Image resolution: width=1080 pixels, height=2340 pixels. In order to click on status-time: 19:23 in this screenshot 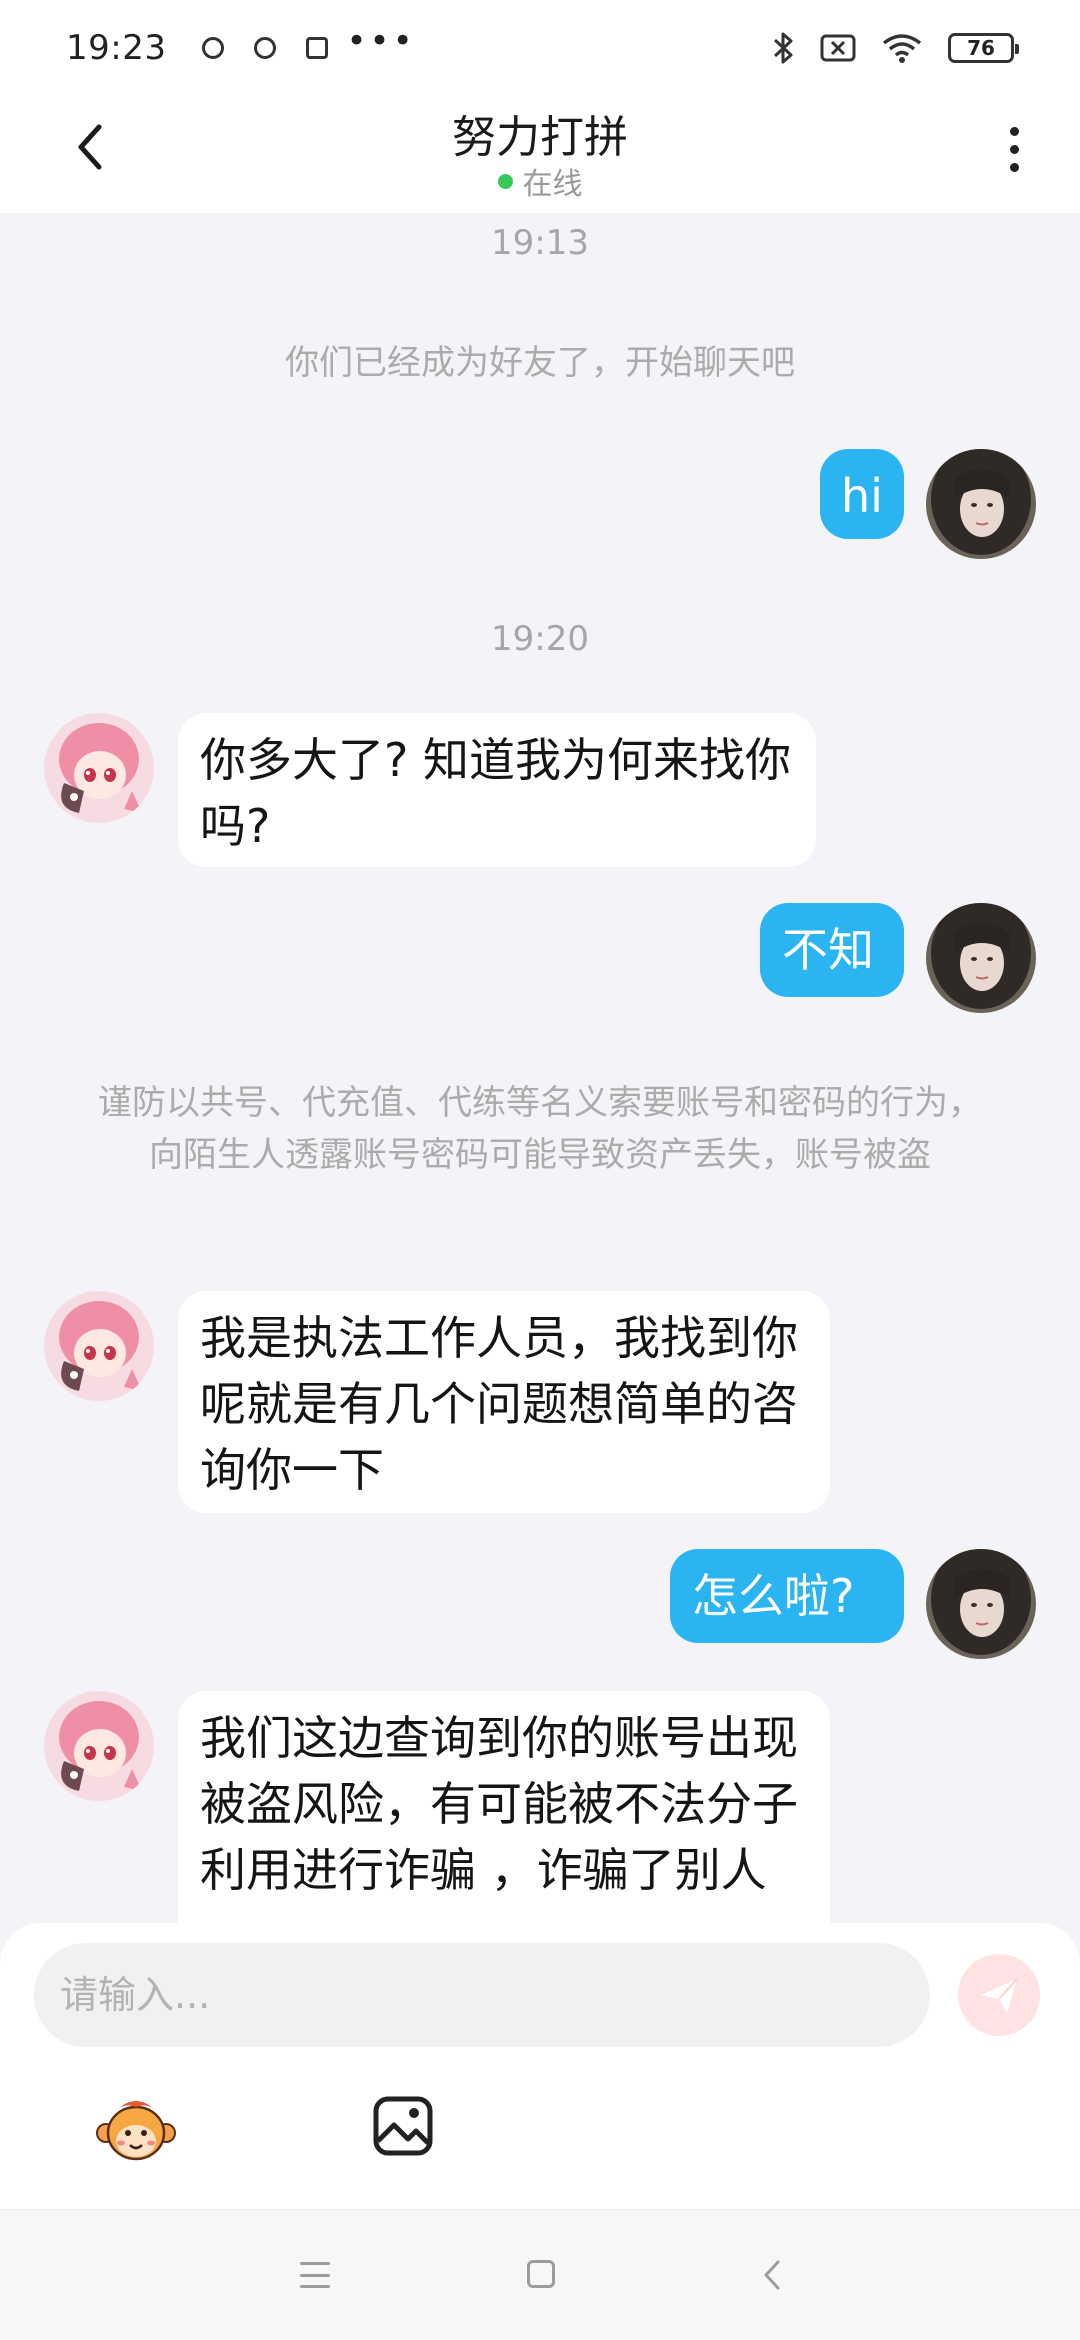, I will do `click(116, 47)`.